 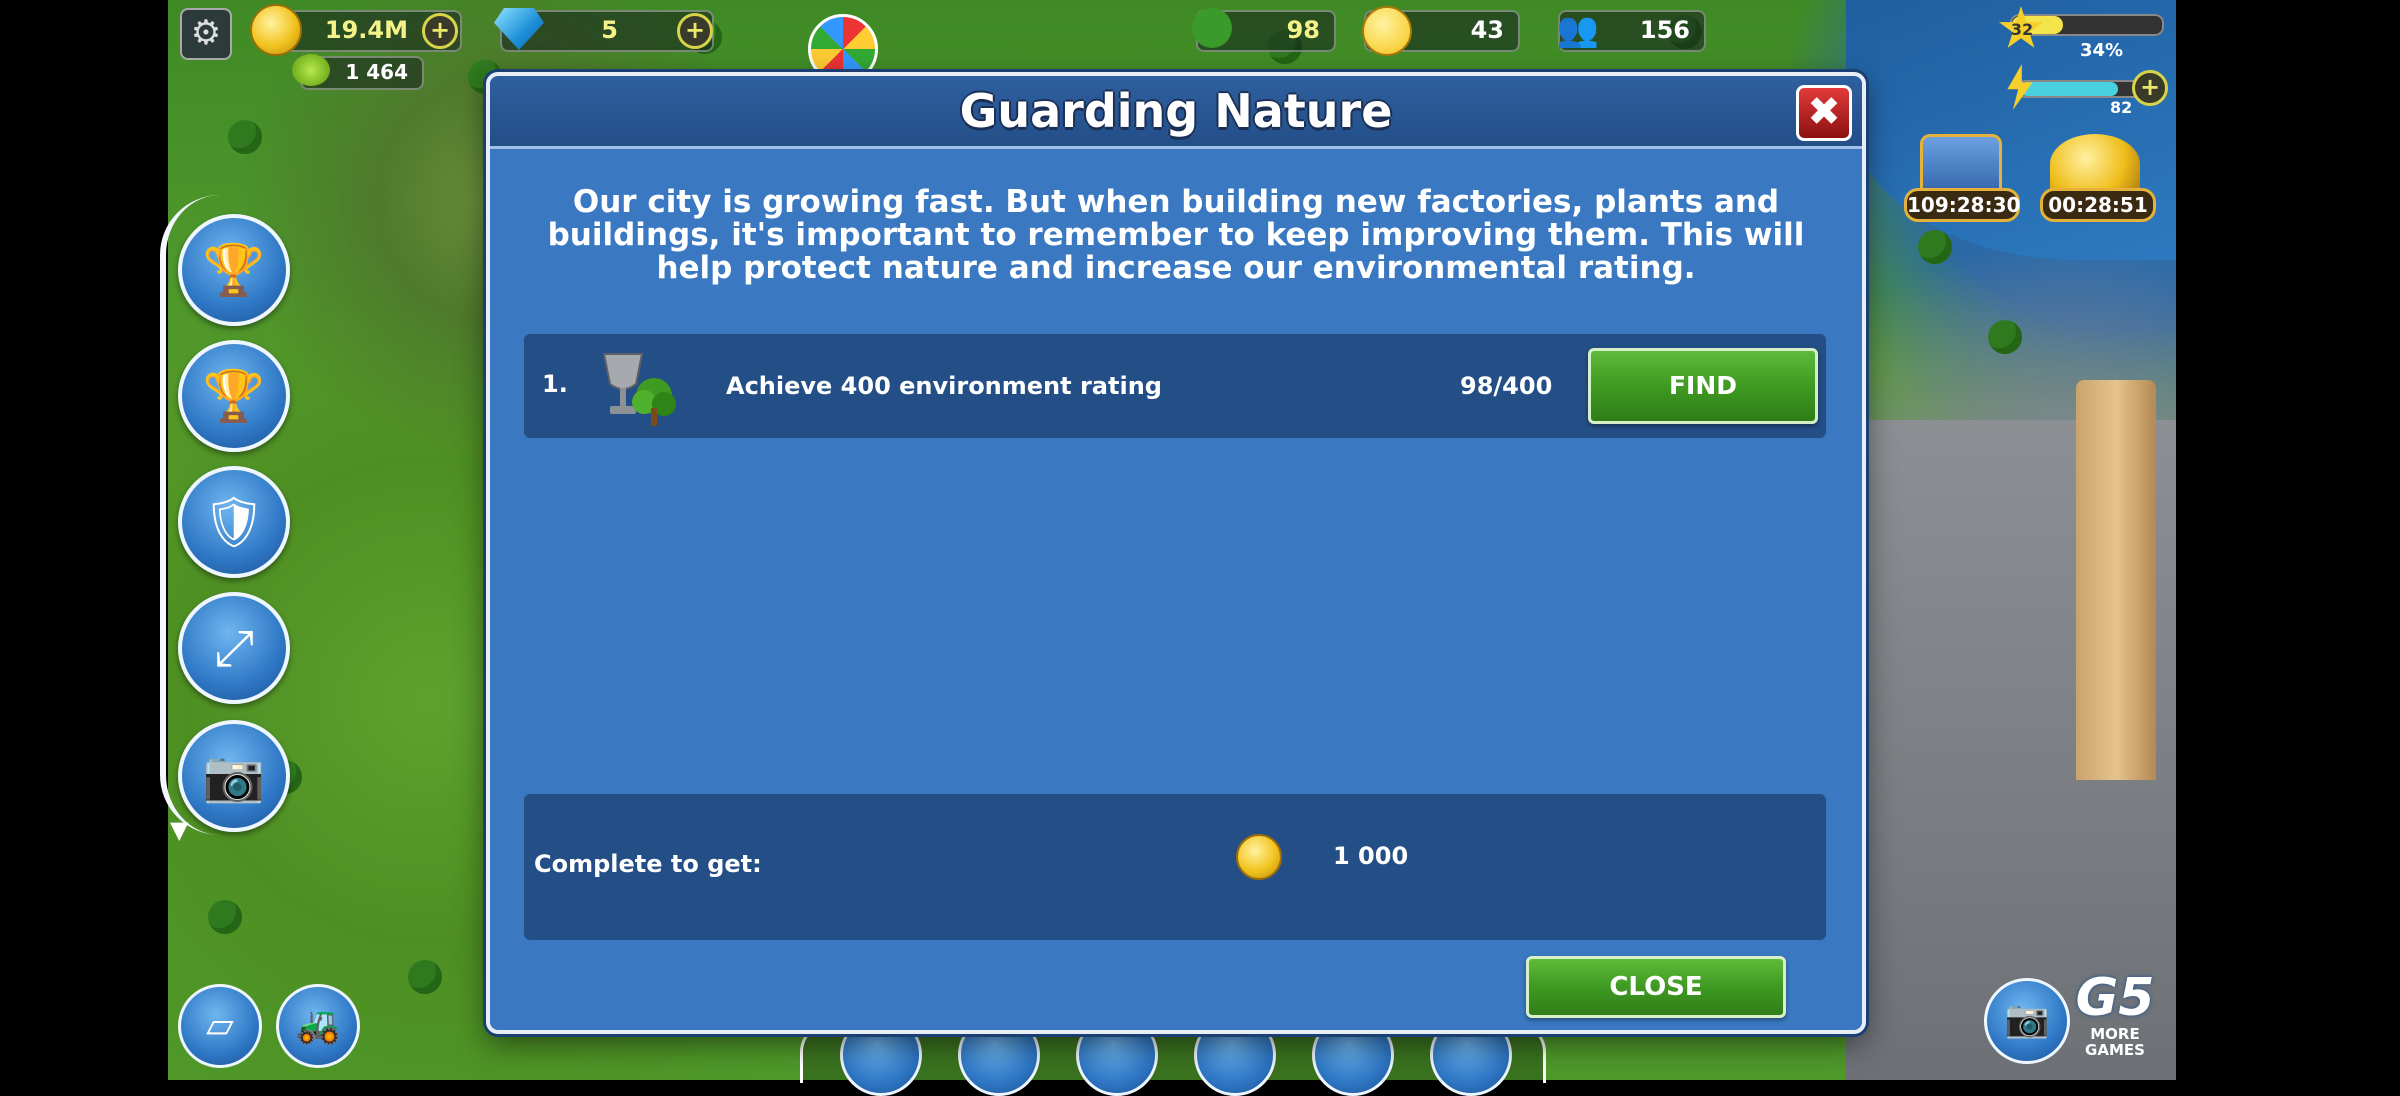 What do you see at coordinates (944, 386) in the screenshot?
I see `quest-text: Achieve 400 environment rating` at bounding box center [944, 386].